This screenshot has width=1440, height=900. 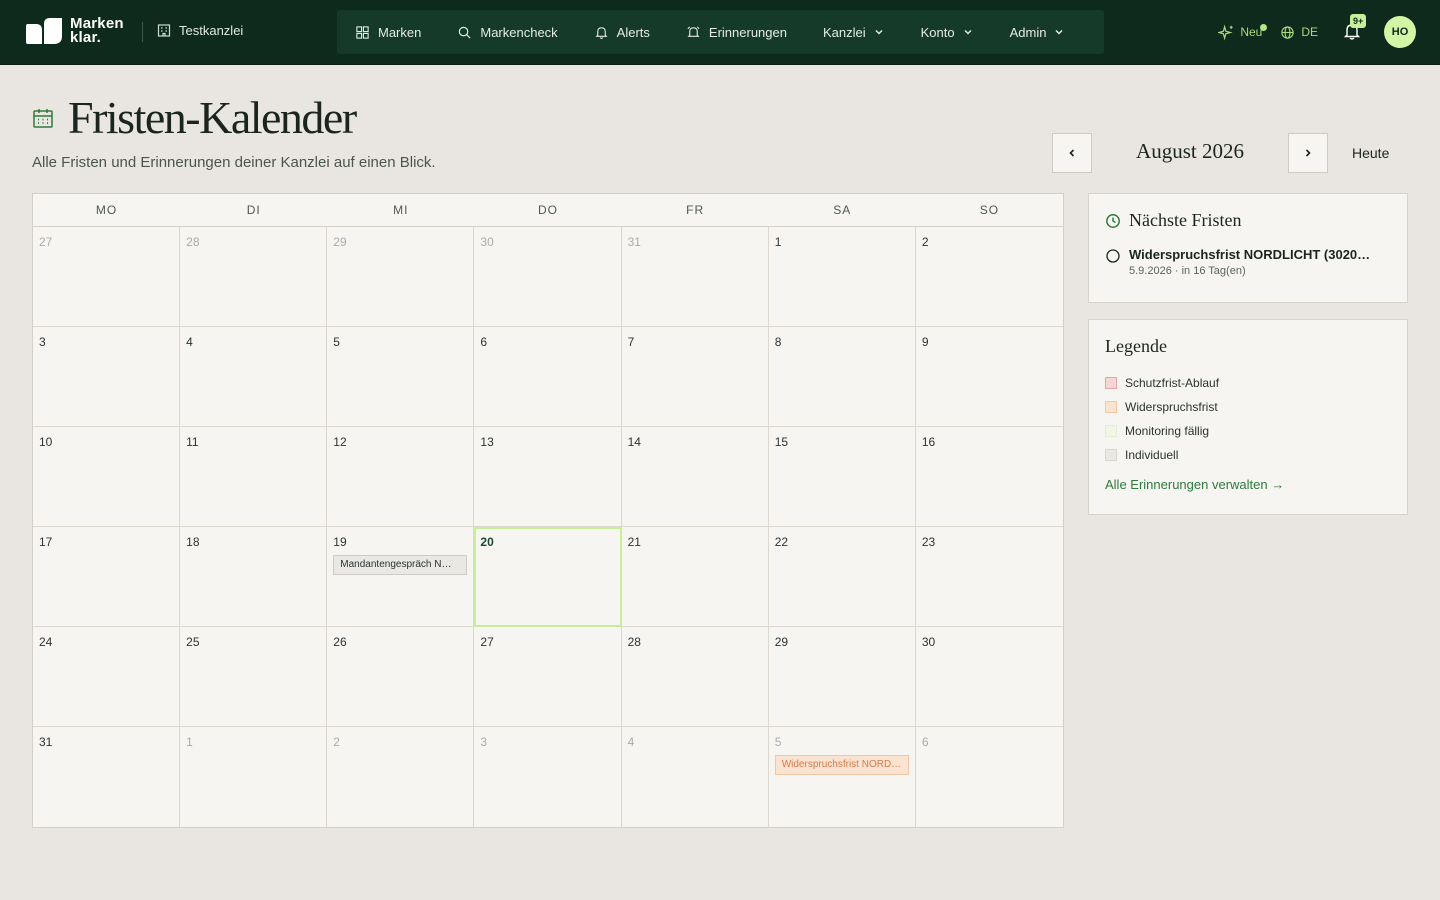 What do you see at coordinates (400, 32) in the screenshot?
I see `nav-marken-label: Marken` at bounding box center [400, 32].